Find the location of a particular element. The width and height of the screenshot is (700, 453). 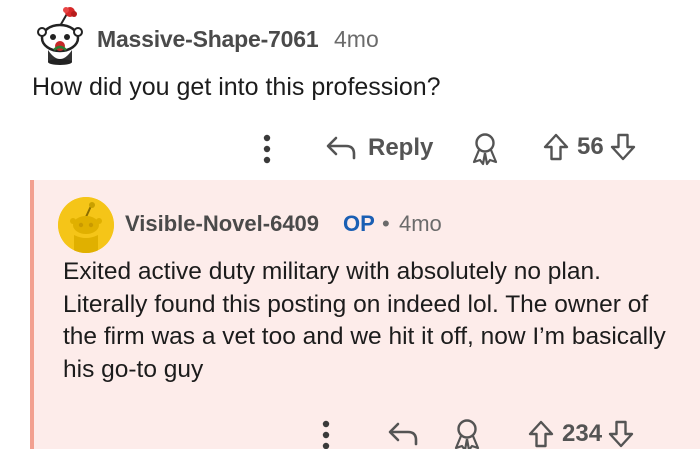

comment-author: Visible-Novel-6409 is located at coordinates (222, 224).